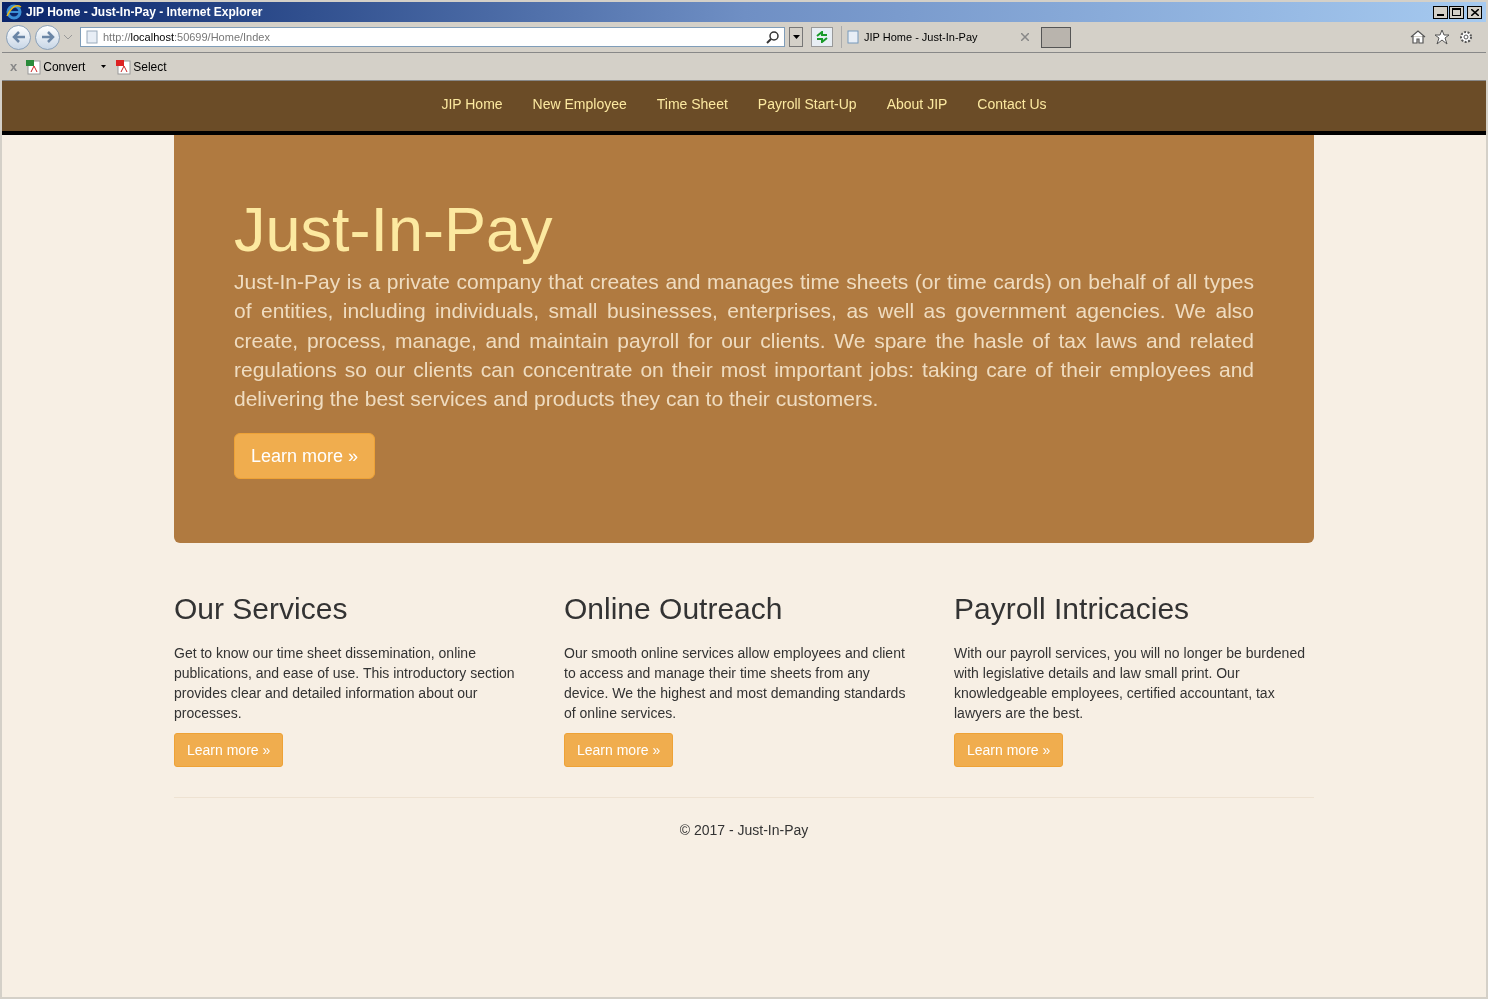  What do you see at coordinates (692, 104) in the screenshot?
I see `nav-link: Time Sheet` at bounding box center [692, 104].